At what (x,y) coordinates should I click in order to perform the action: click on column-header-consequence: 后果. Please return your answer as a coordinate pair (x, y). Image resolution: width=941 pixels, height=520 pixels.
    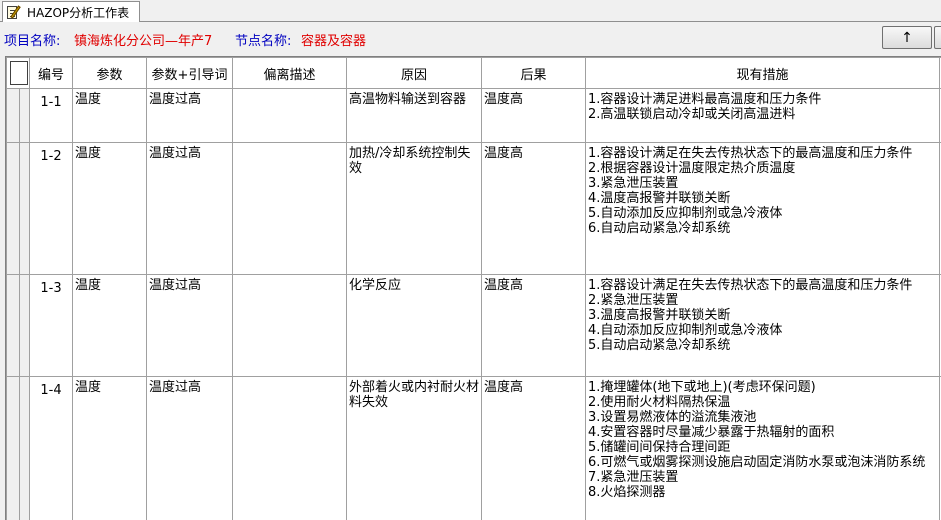
    Looking at the image, I should click on (533, 73).